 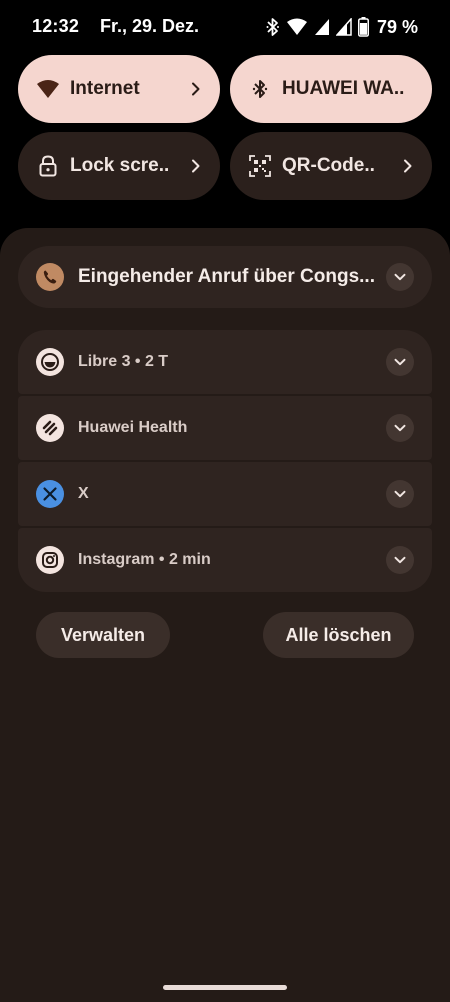 What do you see at coordinates (50, 362) in the screenshot?
I see `libre-icon` at bounding box center [50, 362].